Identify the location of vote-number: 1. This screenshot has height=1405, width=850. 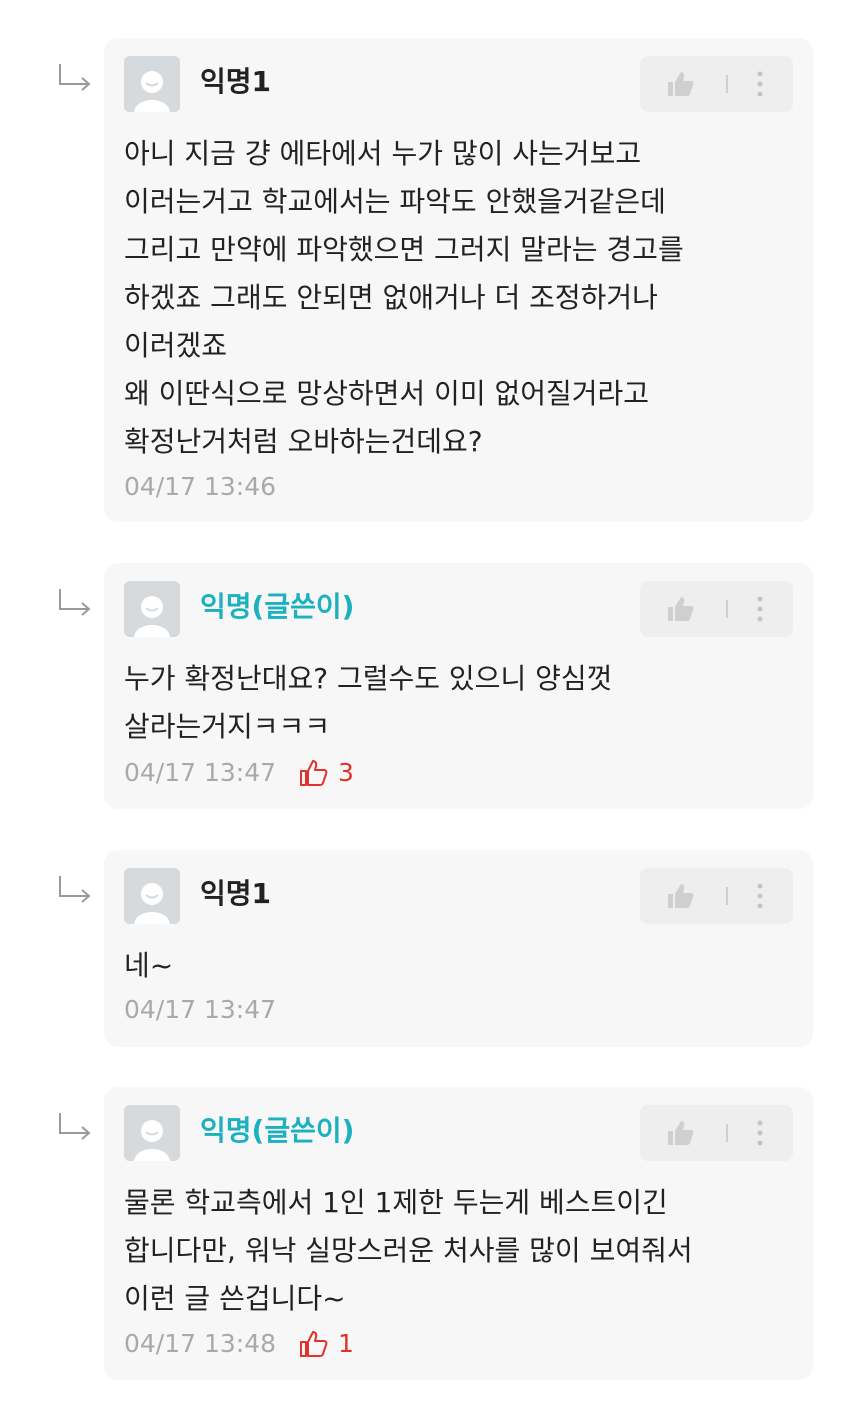
(346, 1343).